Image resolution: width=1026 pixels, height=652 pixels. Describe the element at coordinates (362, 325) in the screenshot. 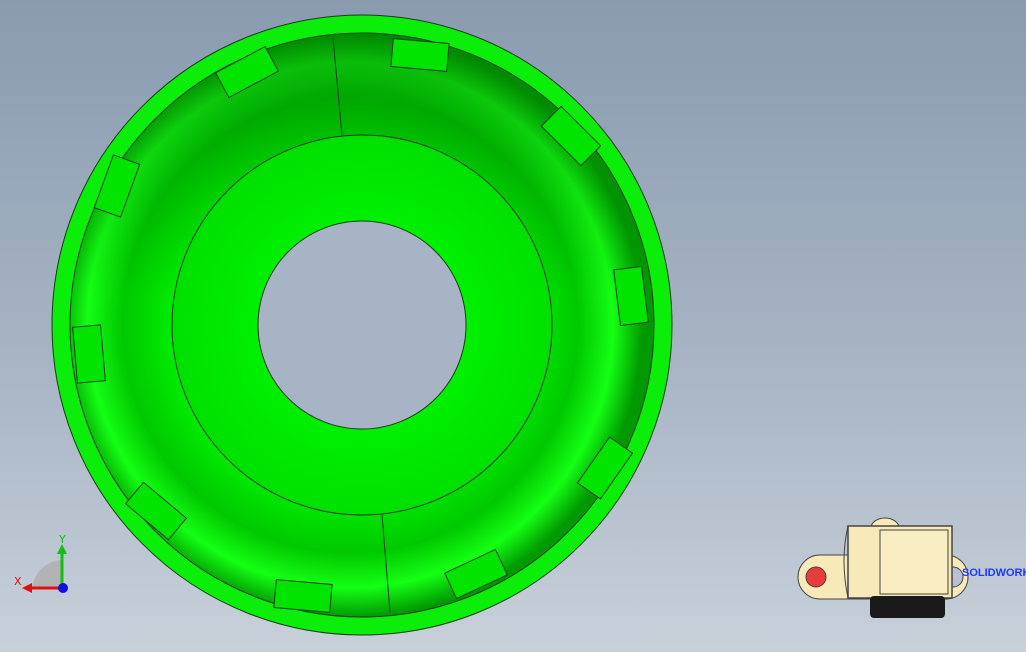

I see `center-hole` at that location.